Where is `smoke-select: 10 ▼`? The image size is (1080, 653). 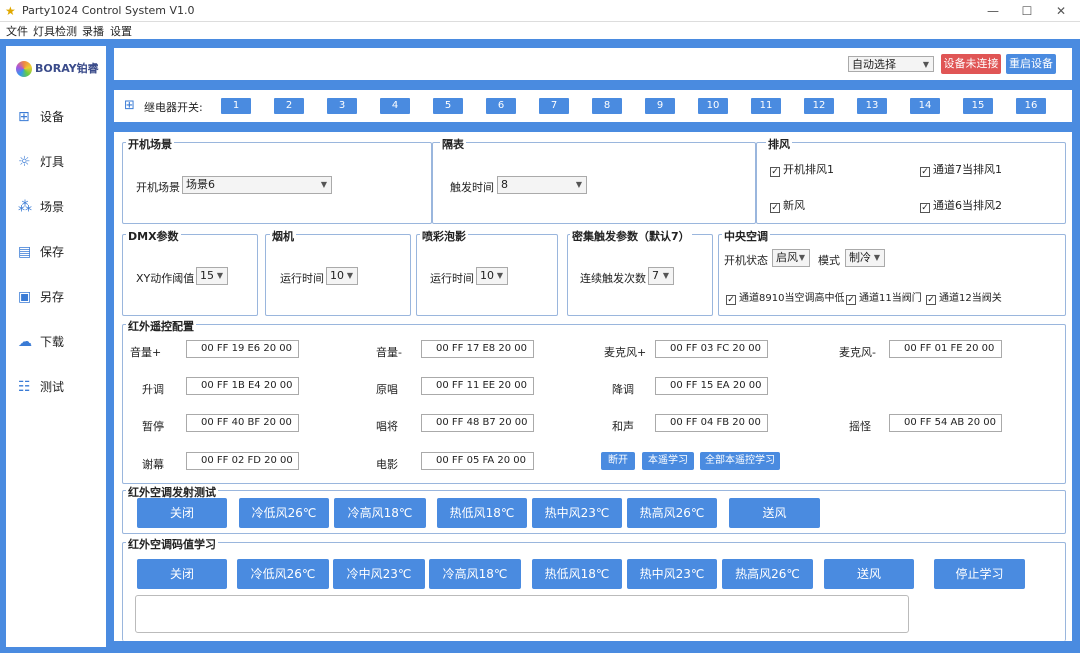
smoke-select: 10 ▼ is located at coordinates (342, 276).